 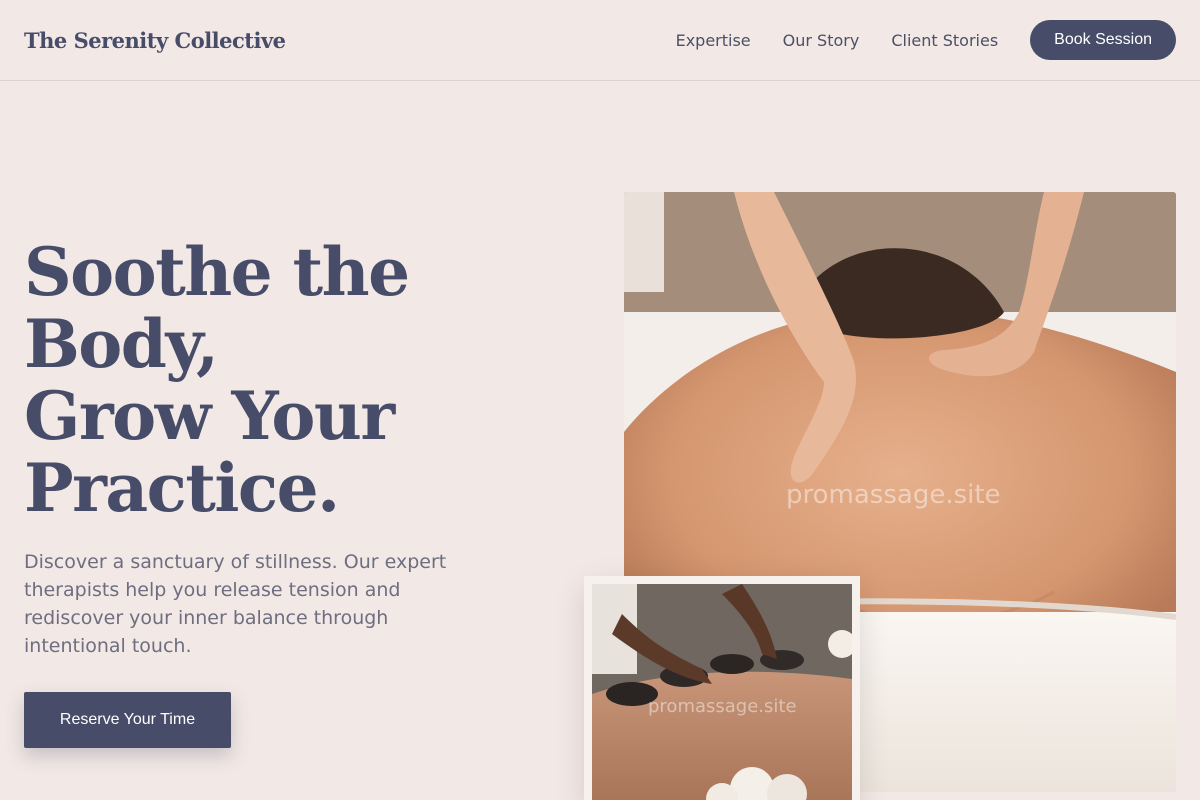 I want to click on brand-logo: The Serenity Collective, so click(x=155, y=40).